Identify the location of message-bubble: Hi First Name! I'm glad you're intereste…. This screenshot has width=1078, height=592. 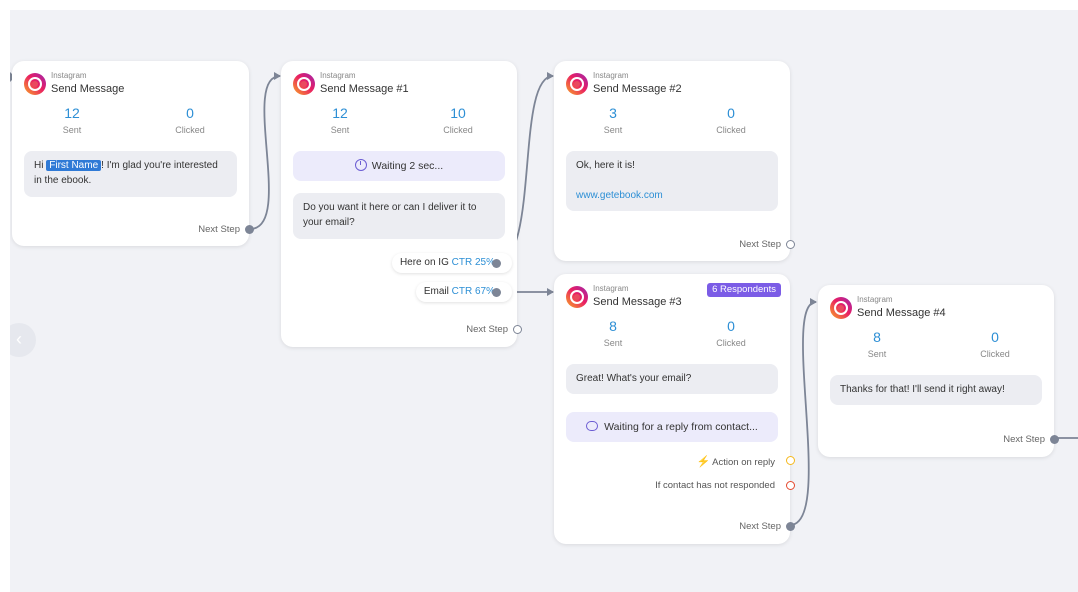
(130, 174).